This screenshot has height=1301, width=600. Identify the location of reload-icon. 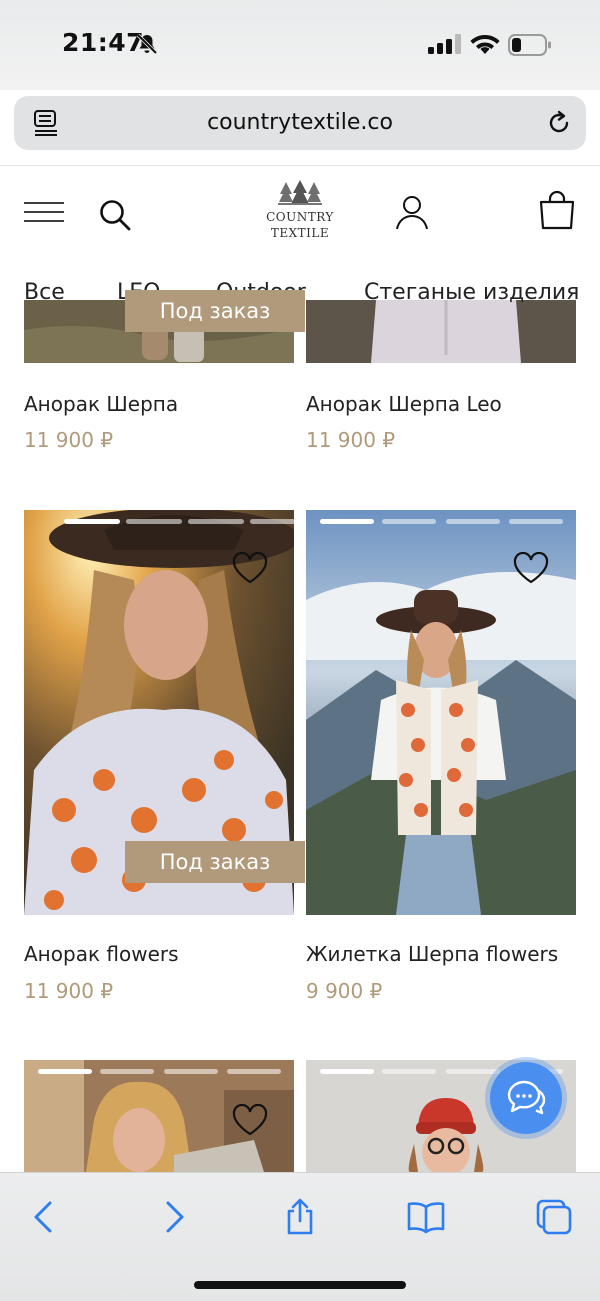
(559, 123).